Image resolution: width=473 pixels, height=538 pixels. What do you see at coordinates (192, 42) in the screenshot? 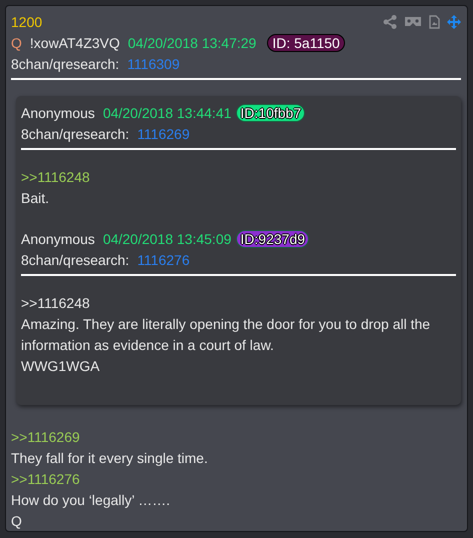
I see `timestamp: 04/20/2018 13:47:29` at bounding box center [192, 42].